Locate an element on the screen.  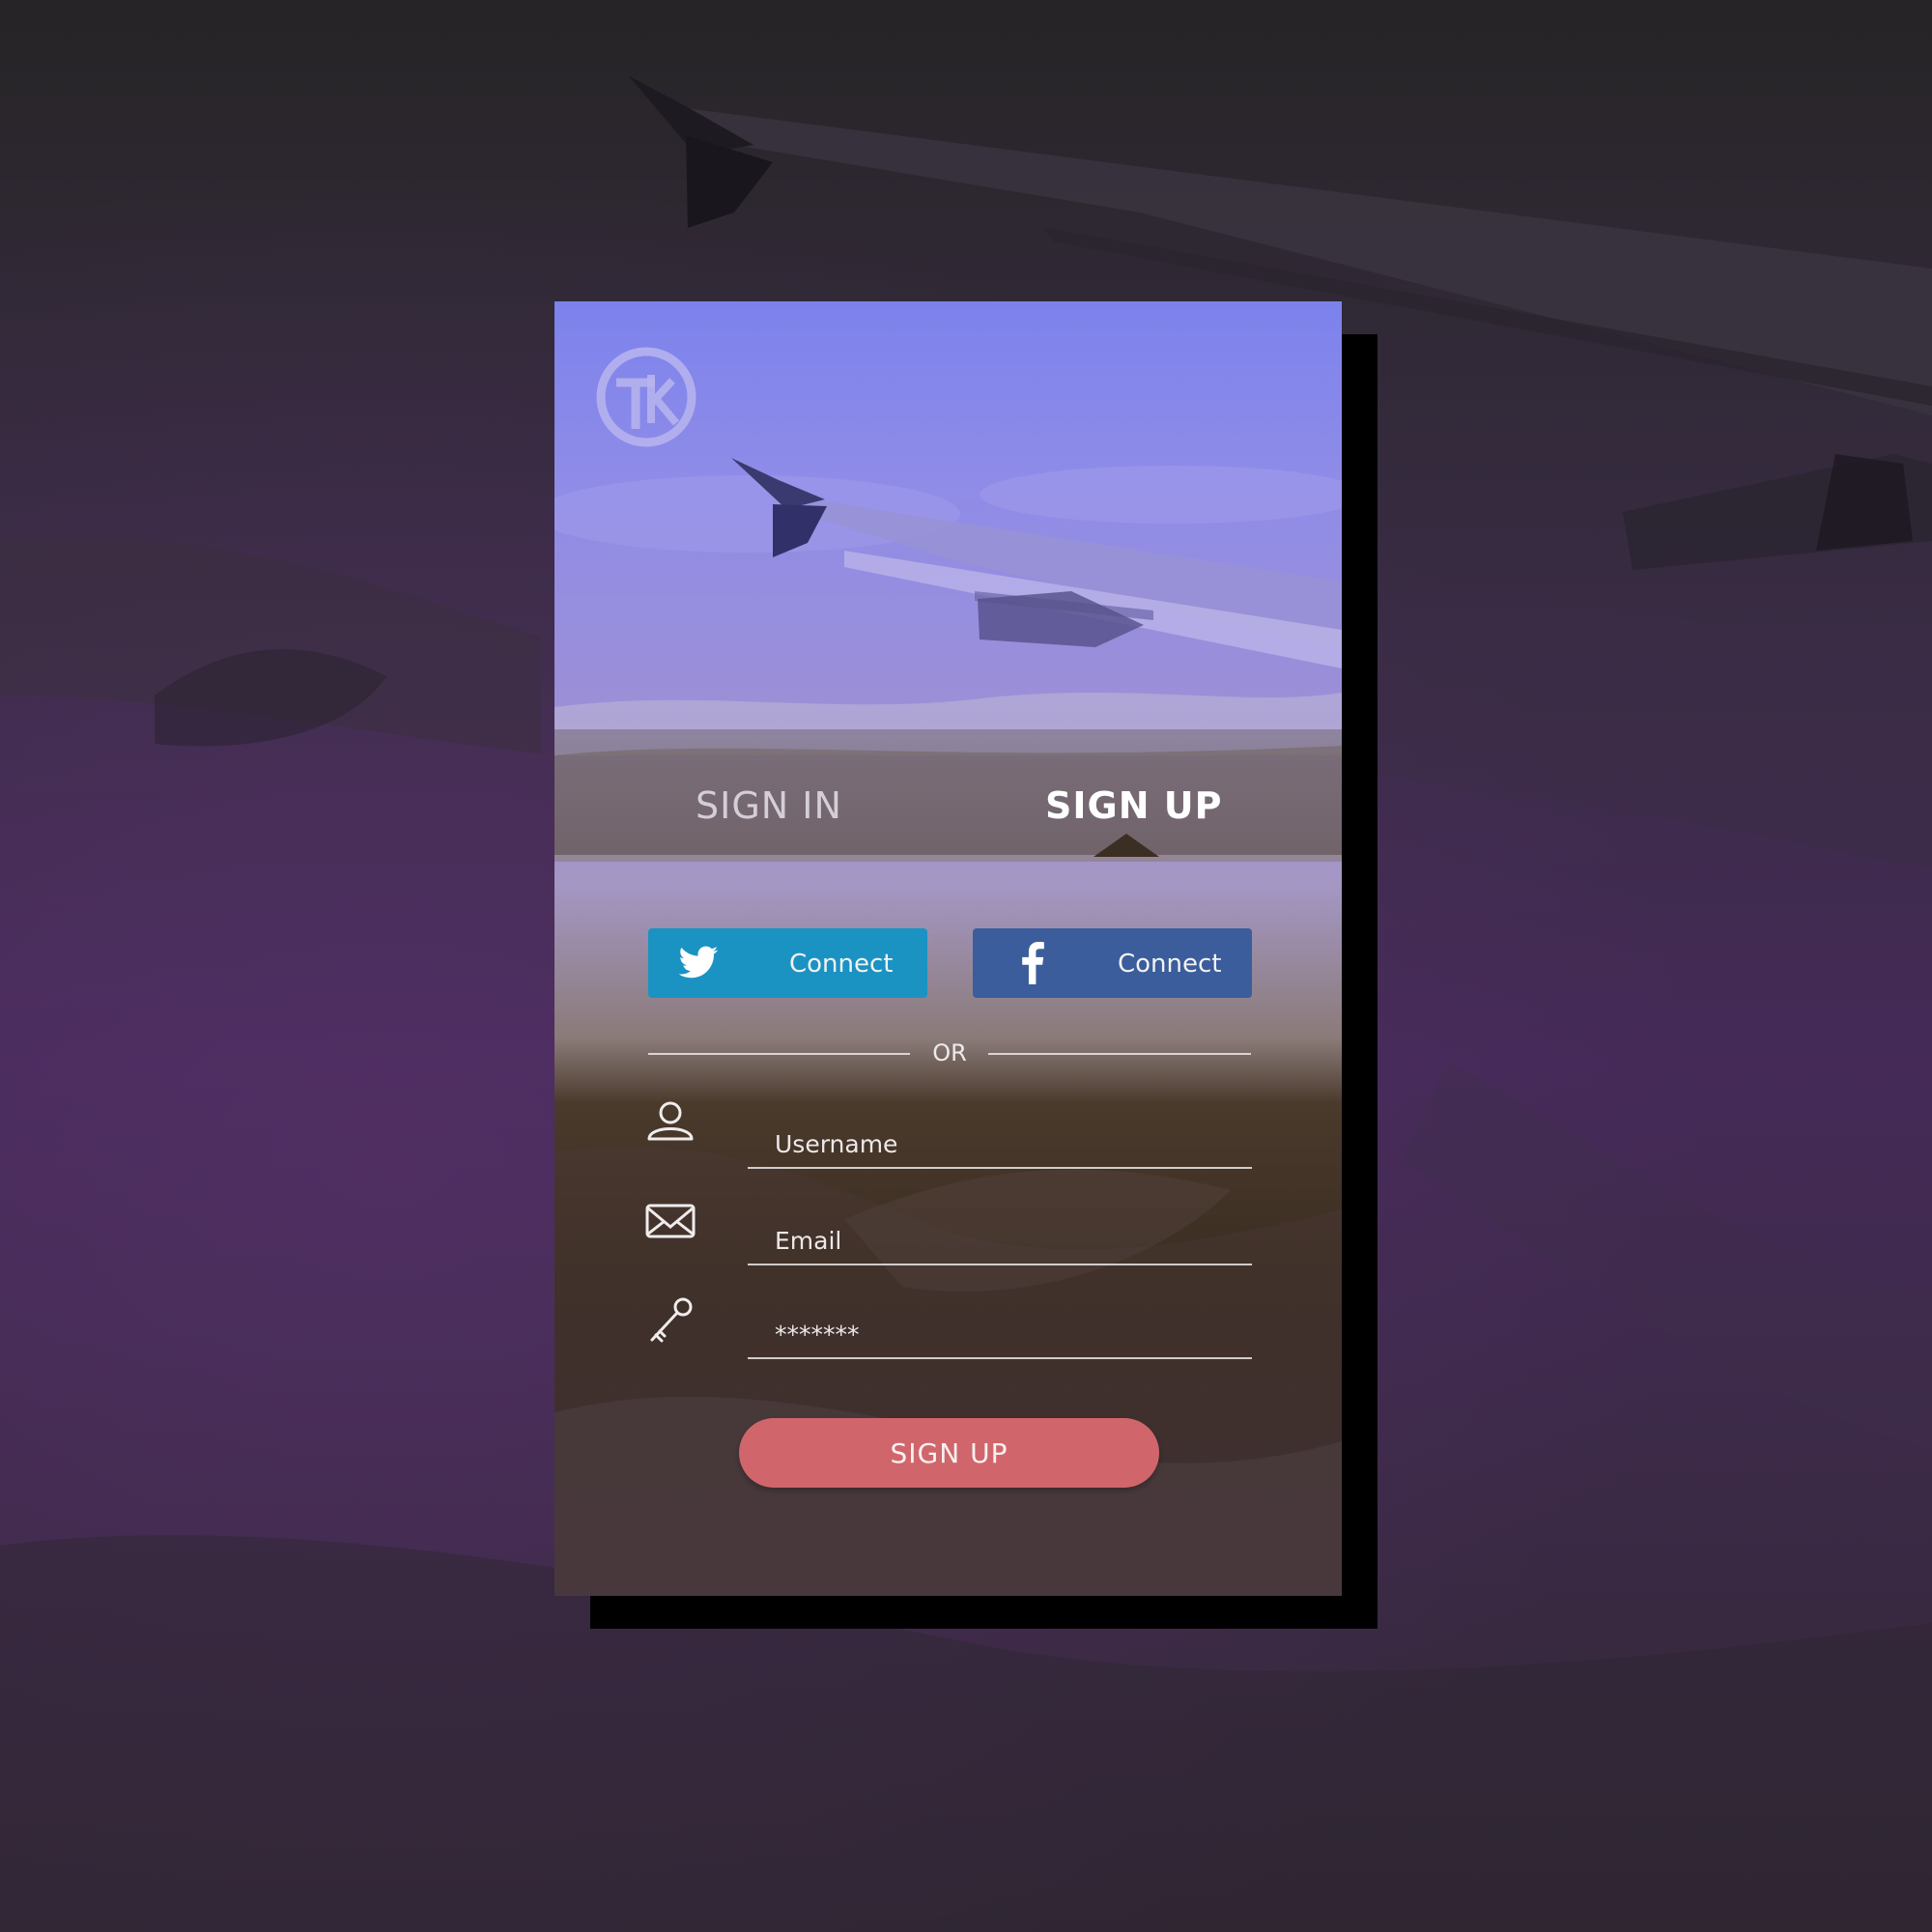
key-icon is located at coordinates (671, 1320).